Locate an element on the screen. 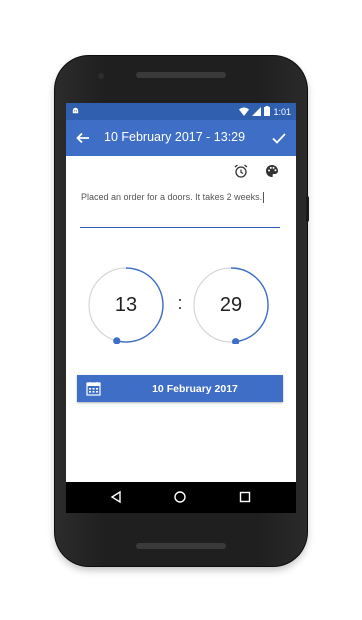 The image size is (362, 620). check-icon is located at coordinates (279, 138).